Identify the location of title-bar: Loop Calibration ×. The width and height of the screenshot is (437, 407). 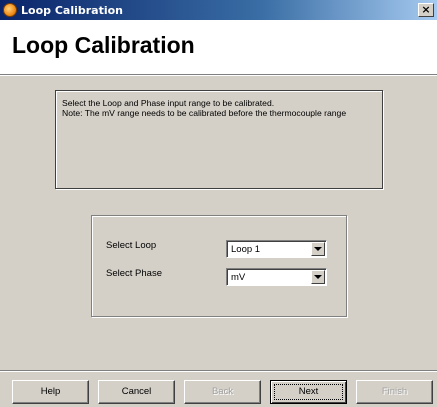
(218, 10).